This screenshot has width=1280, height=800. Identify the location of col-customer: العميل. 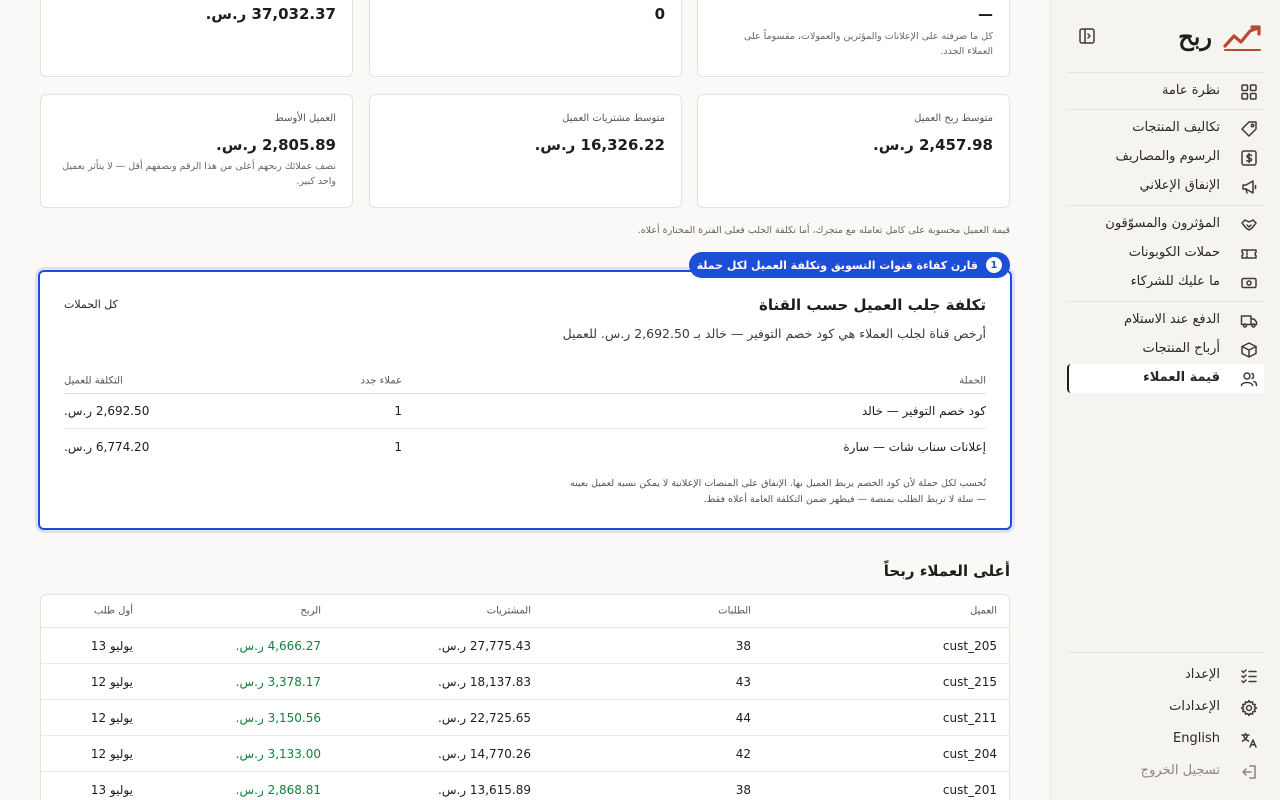
(983, 611).